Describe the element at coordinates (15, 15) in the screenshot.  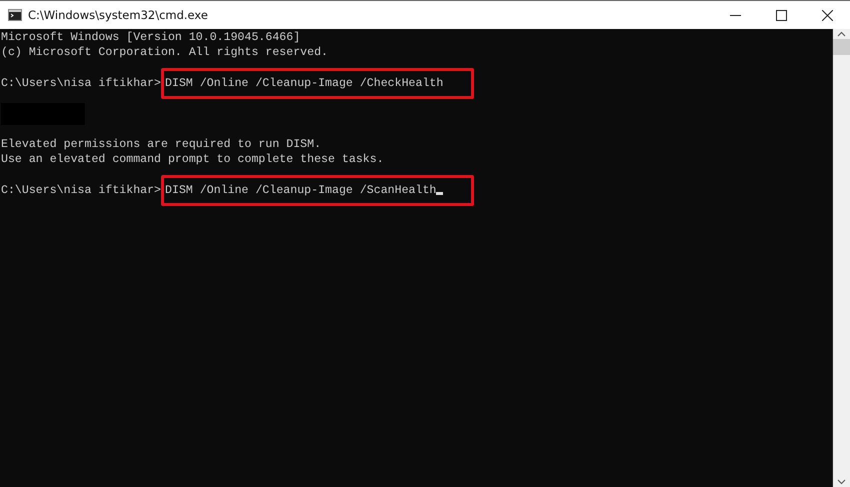
I see `console-icon` at that location.